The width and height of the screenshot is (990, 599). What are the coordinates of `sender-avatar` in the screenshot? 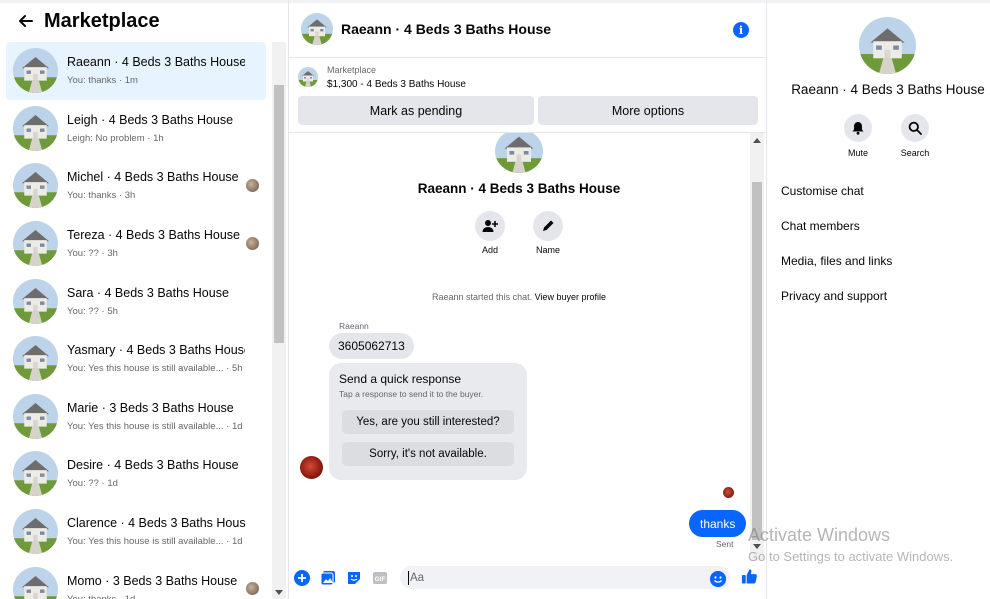 It's located at (311, 467).